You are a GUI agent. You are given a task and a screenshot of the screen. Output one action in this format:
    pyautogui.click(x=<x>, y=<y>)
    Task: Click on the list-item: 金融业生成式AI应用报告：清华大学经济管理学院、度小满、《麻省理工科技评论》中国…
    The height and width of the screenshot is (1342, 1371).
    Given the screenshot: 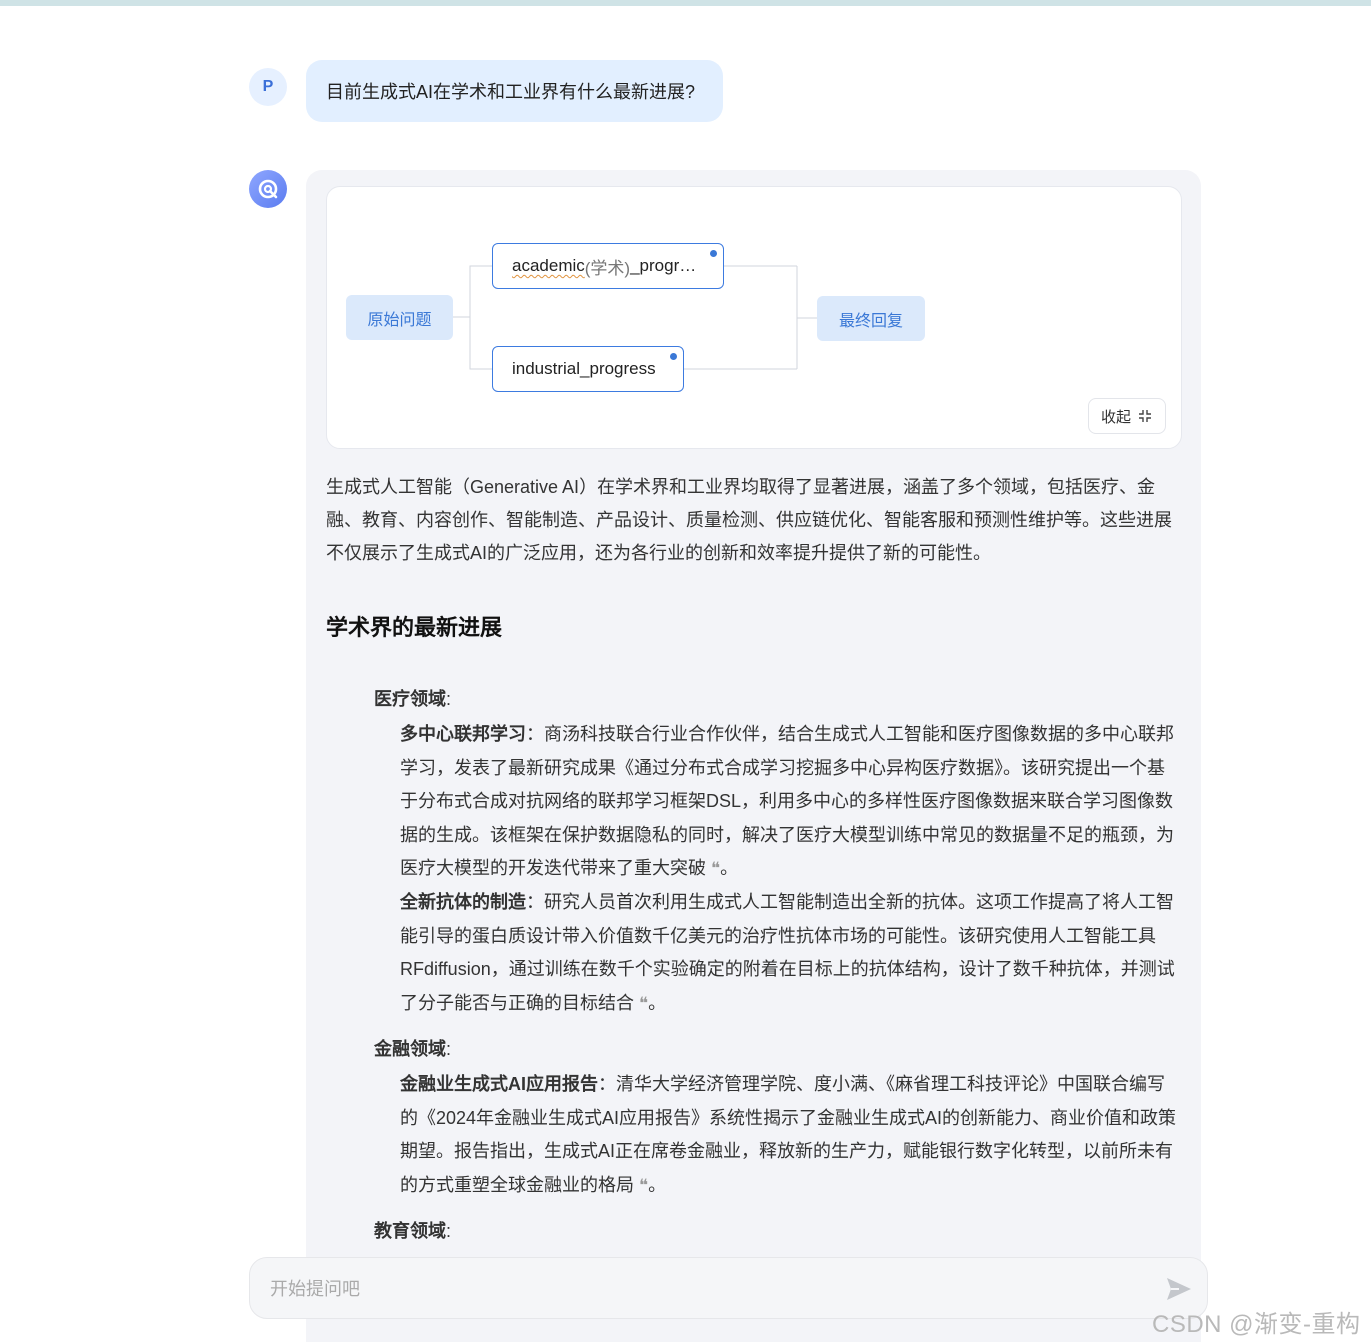 What is the action you would take?
    pyautogui.click(x=791, y=1135)
    